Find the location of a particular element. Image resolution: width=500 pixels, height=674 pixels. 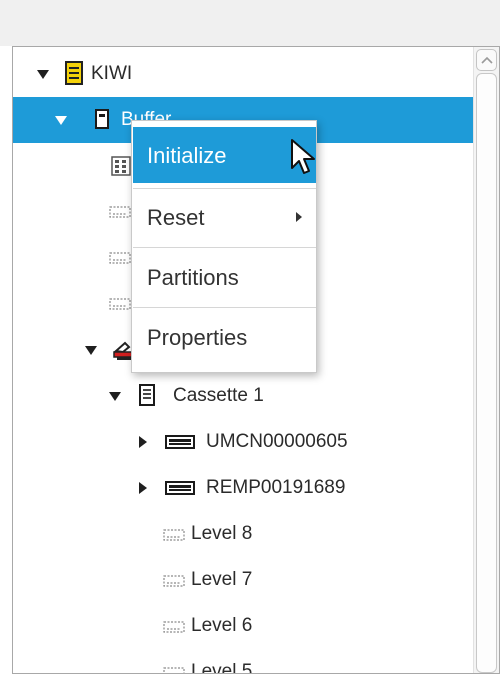

grid-icon is located at coordinates (121, 168).